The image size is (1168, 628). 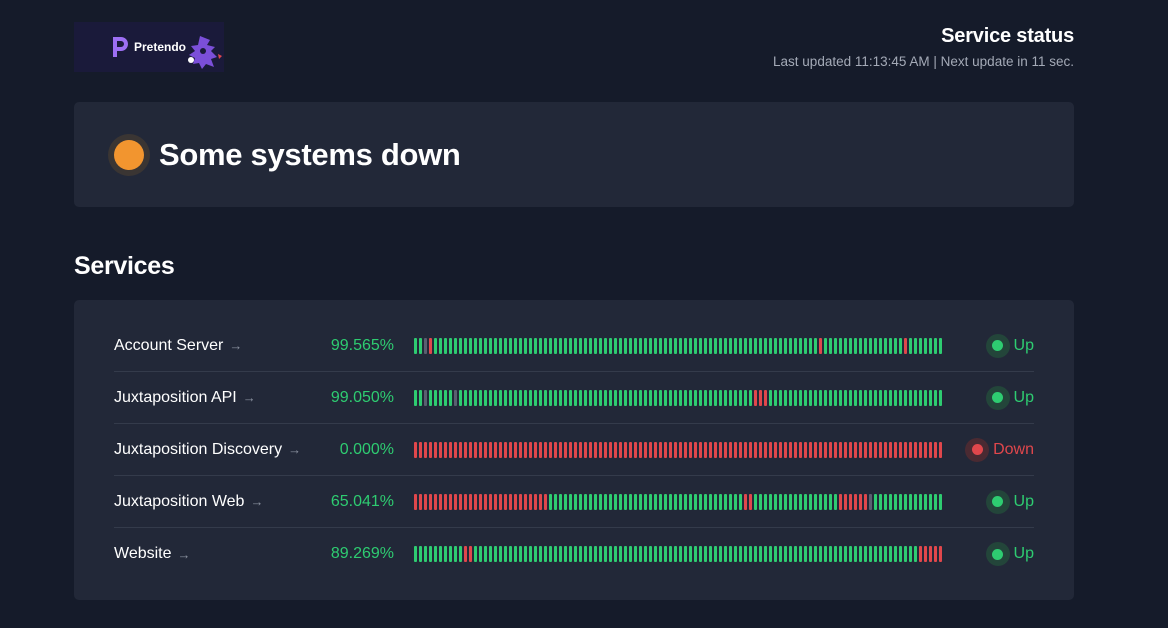 I want to click on pretendo-logo: Pretendo, so click(x=149, y=47).